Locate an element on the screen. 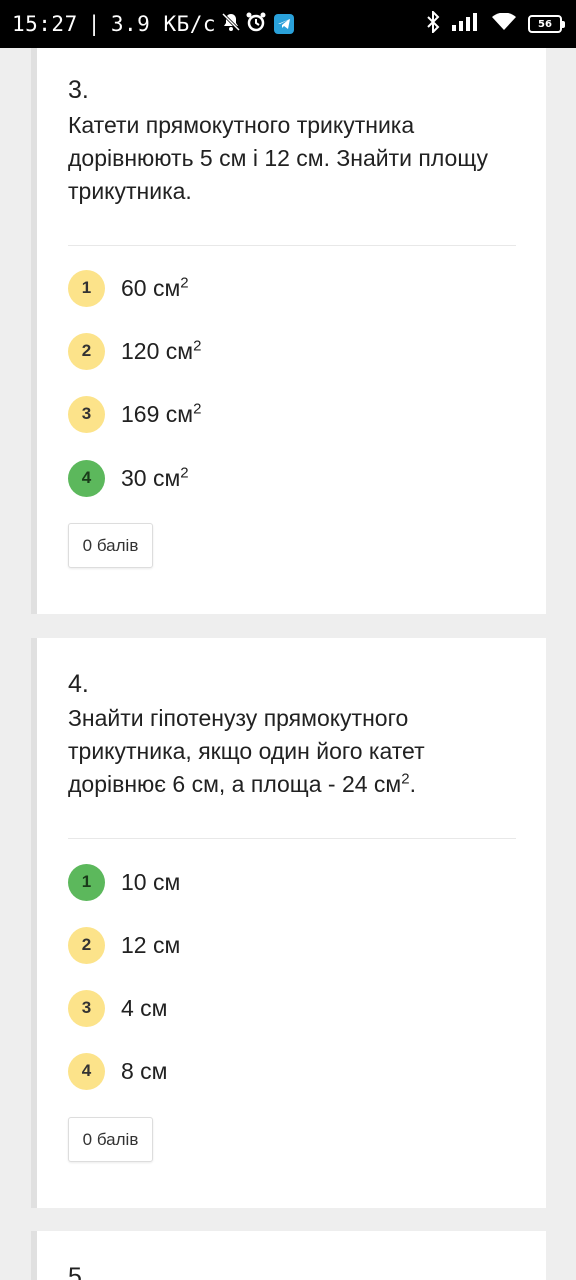 The image size is (576, 1280). battery-icon: 56 is located at coordinates (546, 24).